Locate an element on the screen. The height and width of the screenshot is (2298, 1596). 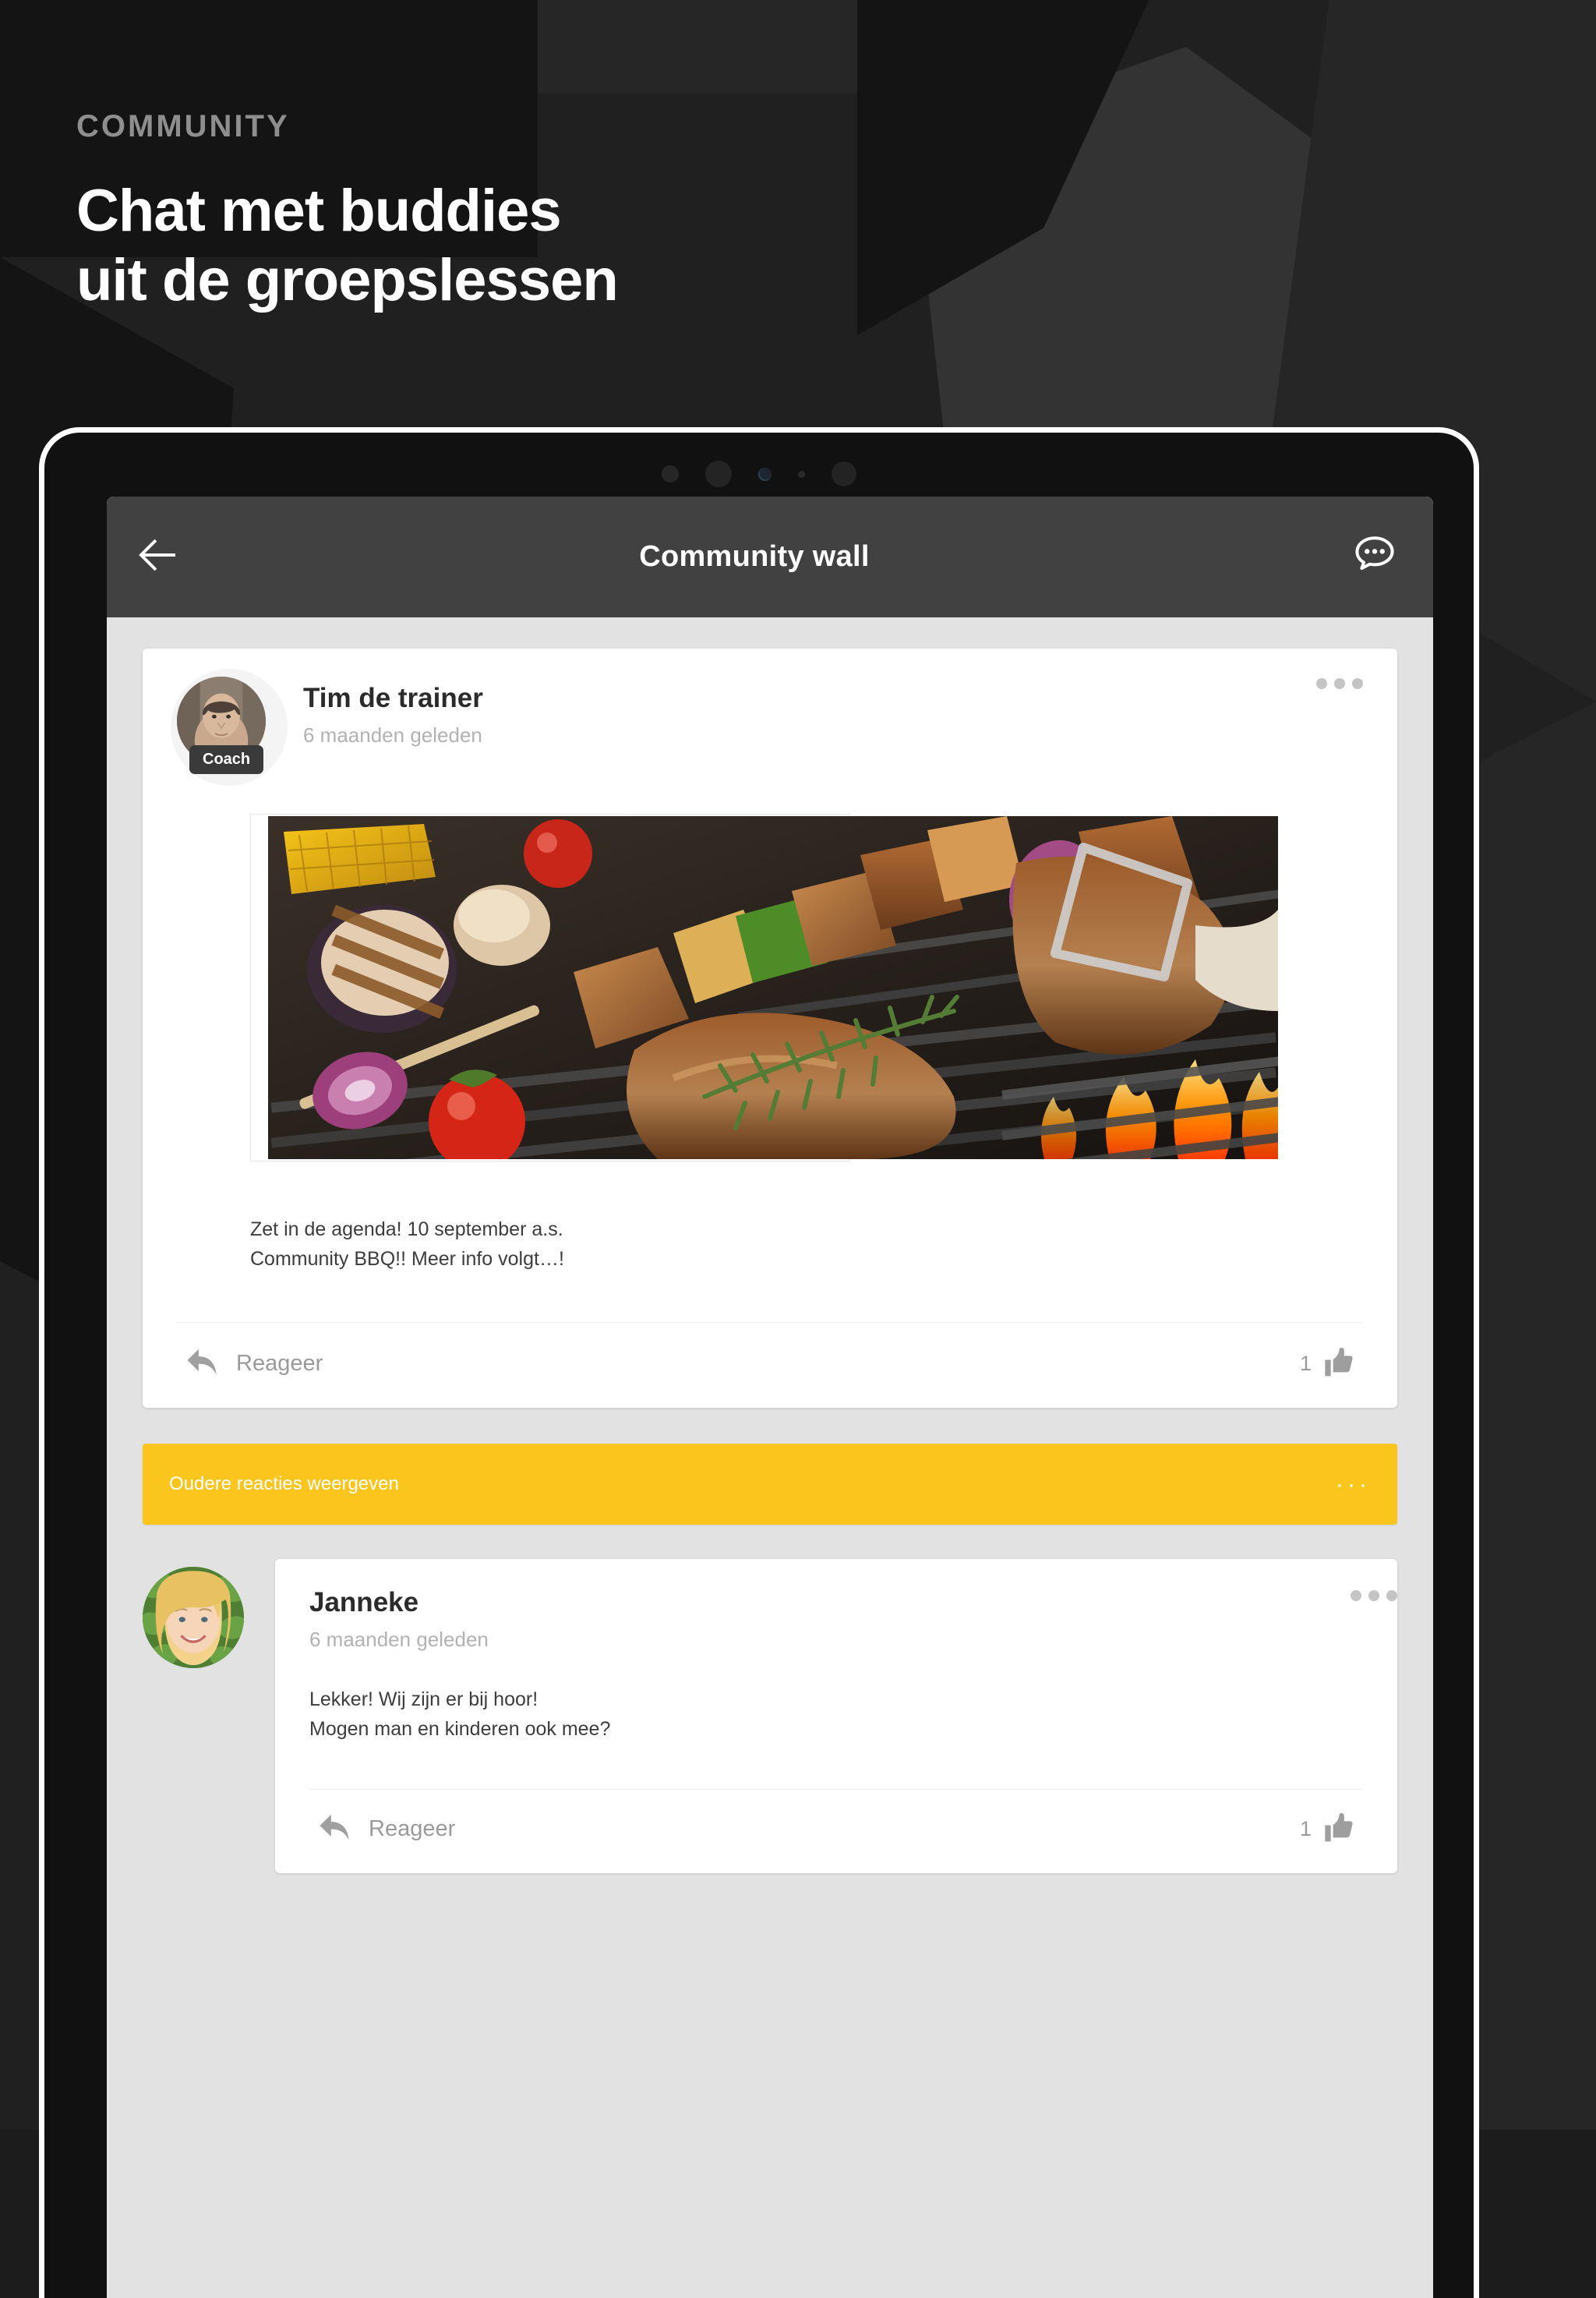
post-header: Coach Tim de trainer 6 maanden geleden is located at coordinates (770, 707).